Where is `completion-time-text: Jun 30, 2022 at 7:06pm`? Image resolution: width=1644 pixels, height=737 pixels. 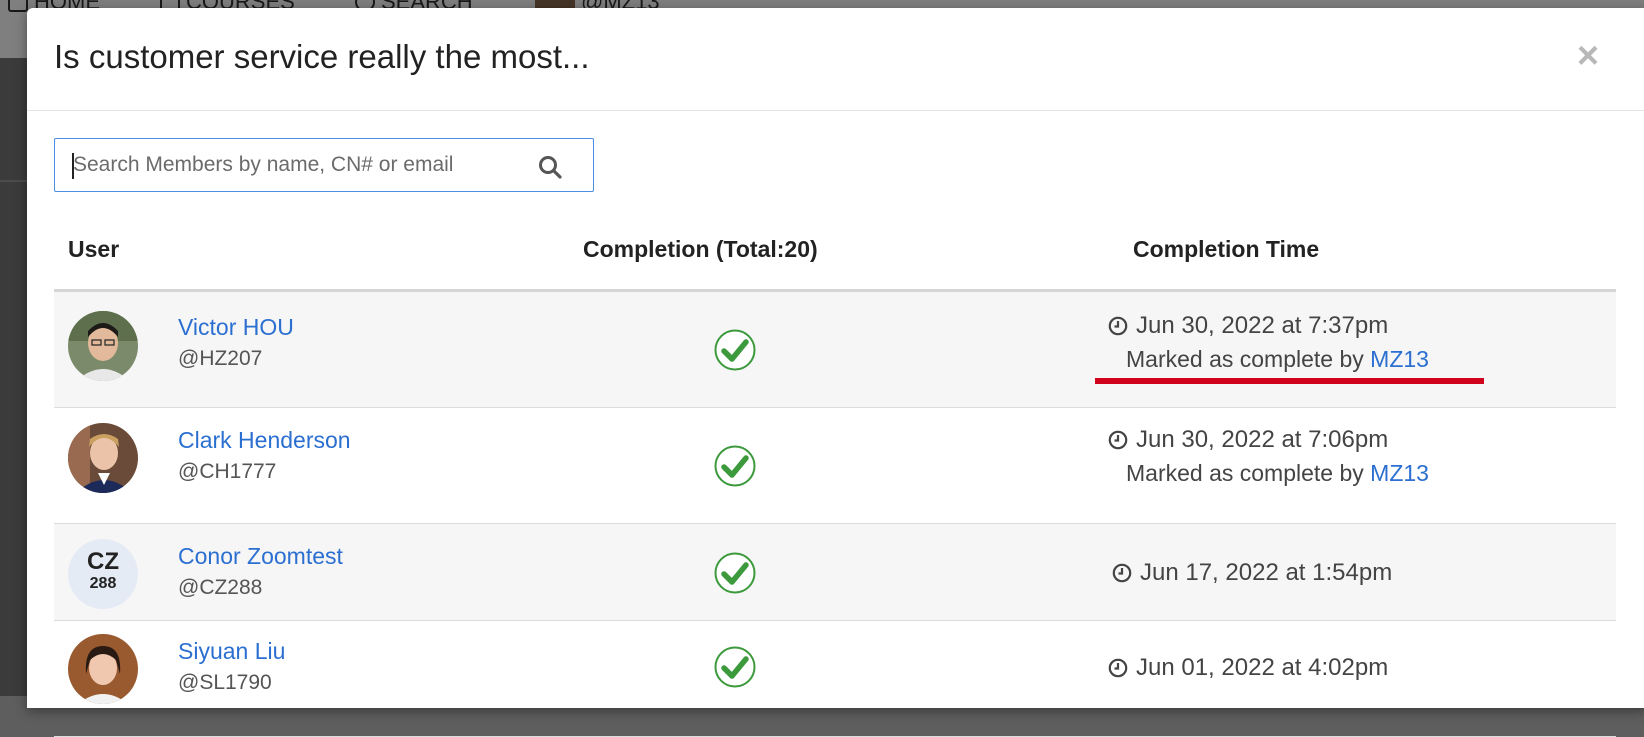 completion-time-text: Jun 30, 2022 at 7:06pm is located at coordinates (1262, 439).